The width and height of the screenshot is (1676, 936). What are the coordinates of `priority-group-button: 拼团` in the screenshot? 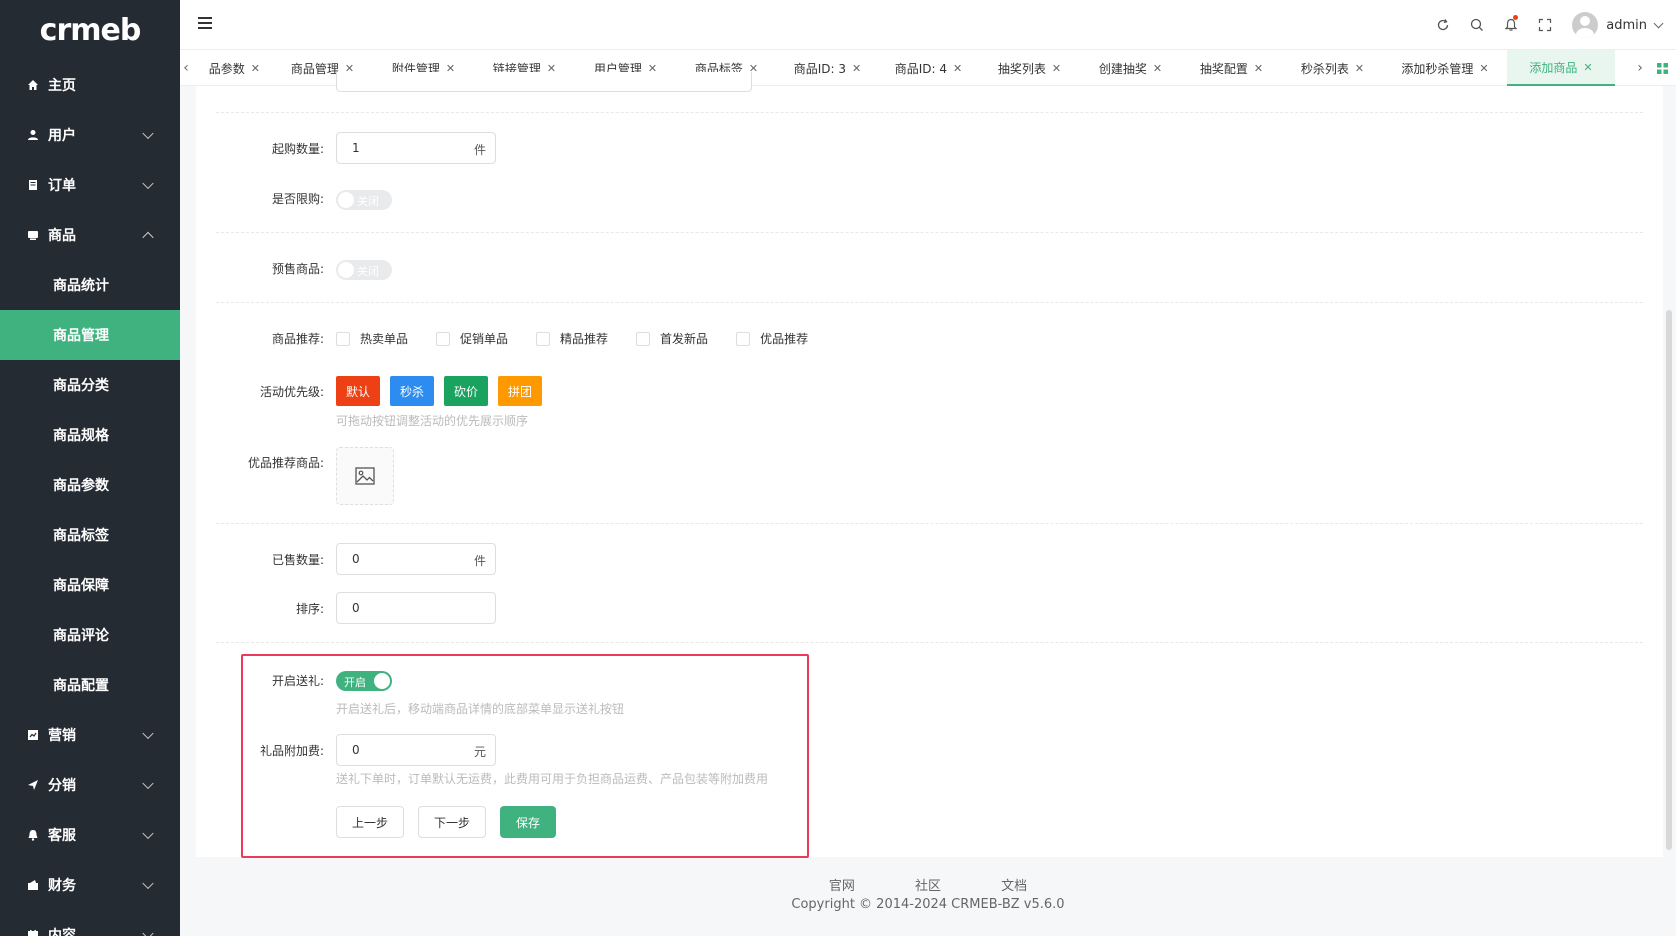 It's located at (520, 391).